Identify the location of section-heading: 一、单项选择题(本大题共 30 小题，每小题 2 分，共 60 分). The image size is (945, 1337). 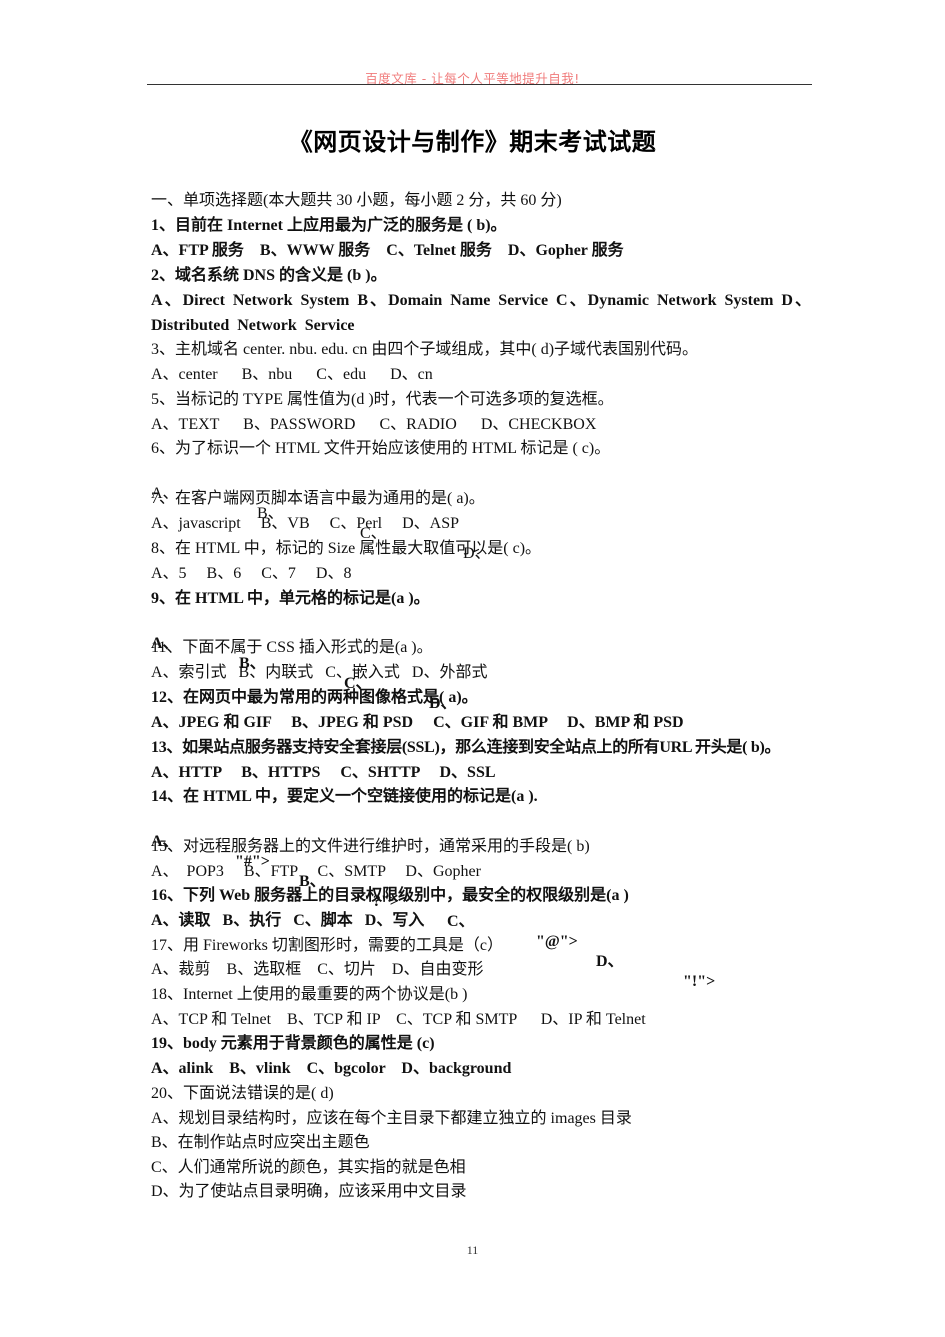
(356, 200).